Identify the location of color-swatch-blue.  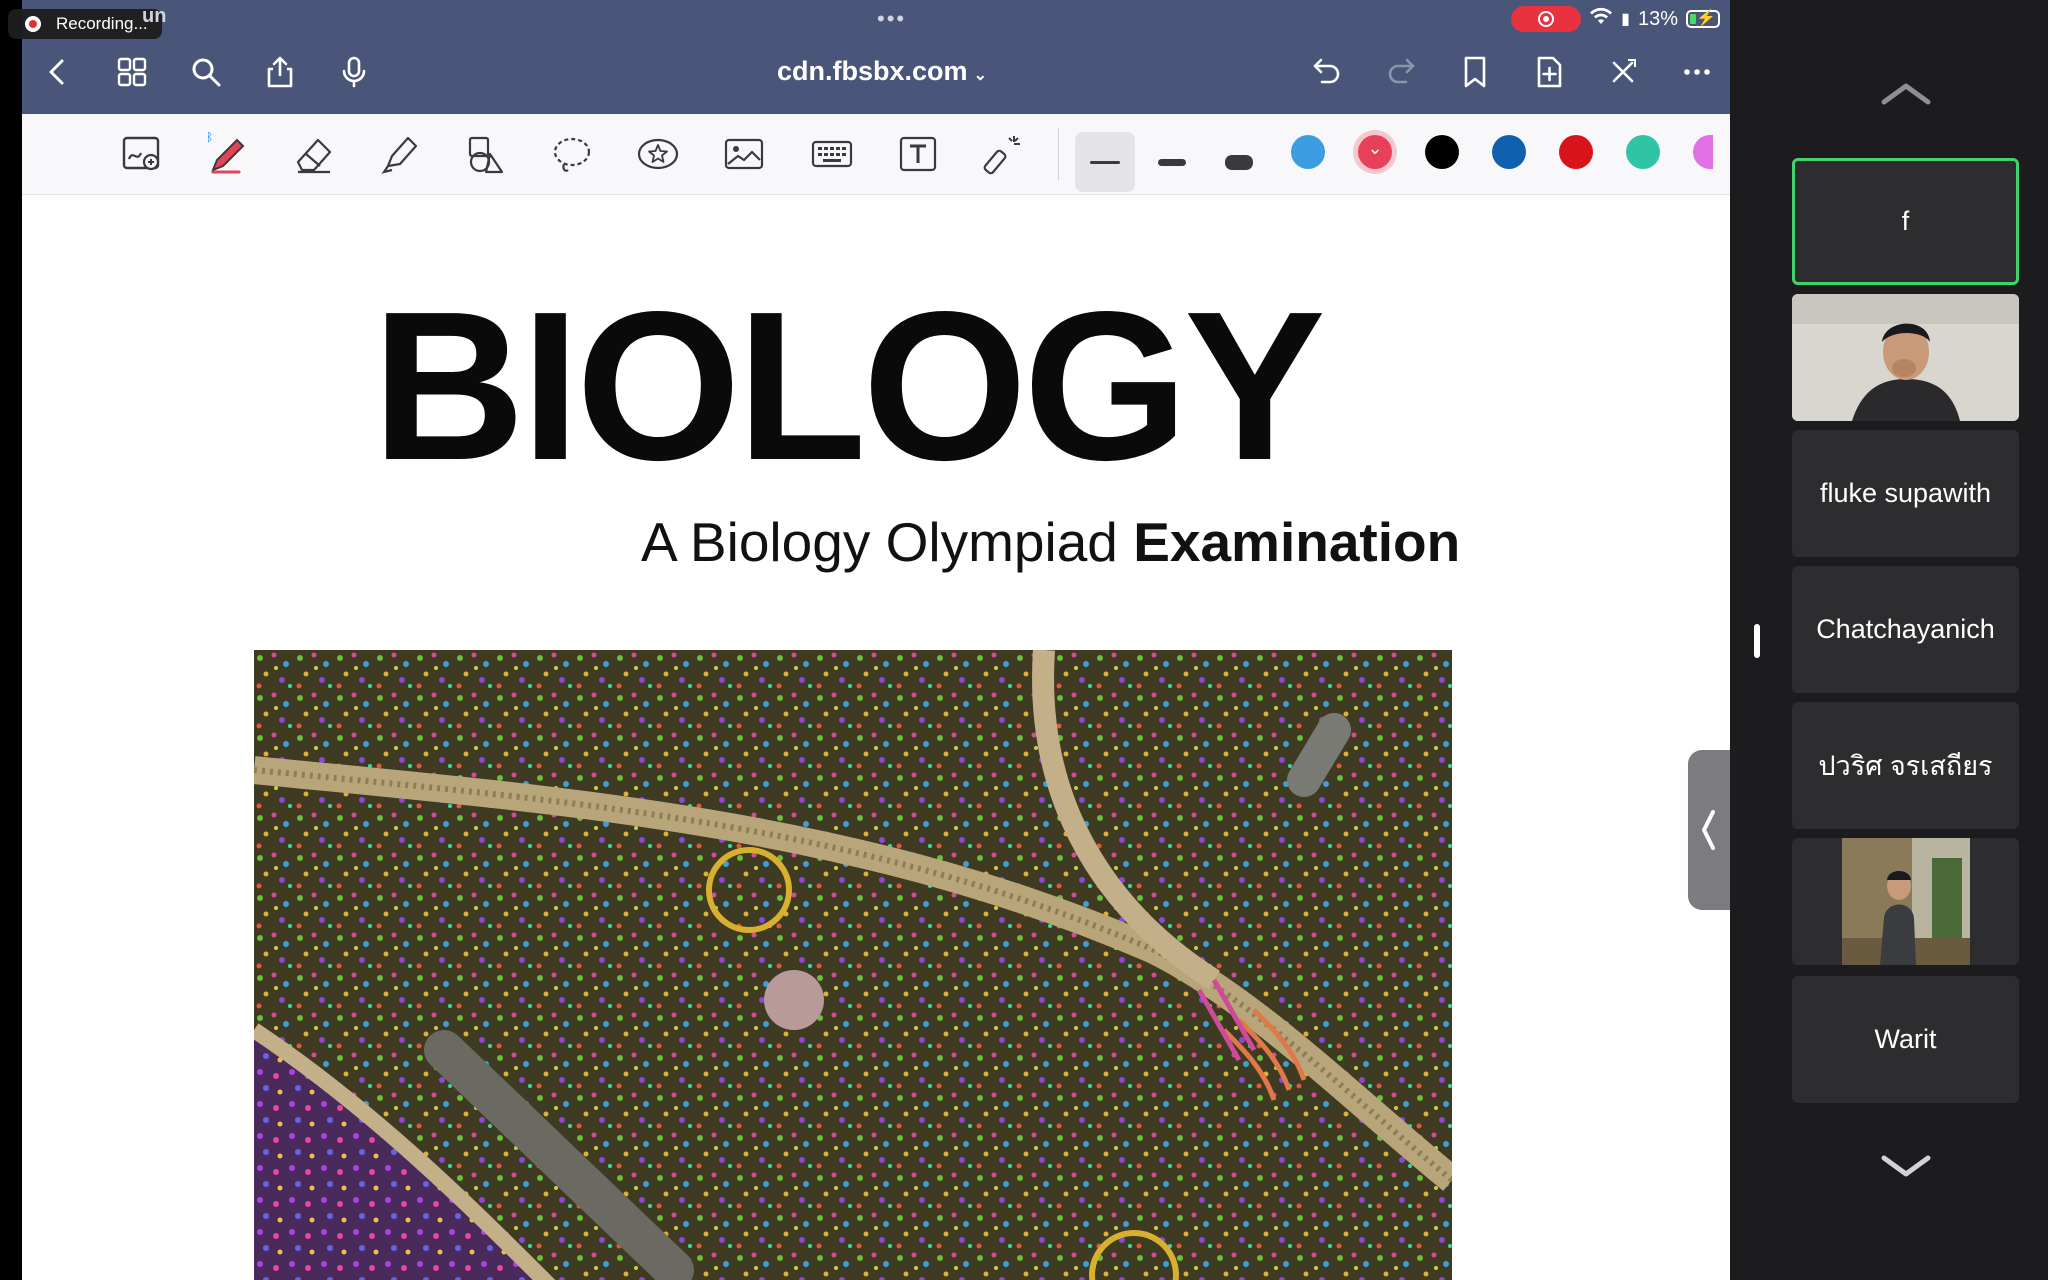
(1308, 152).